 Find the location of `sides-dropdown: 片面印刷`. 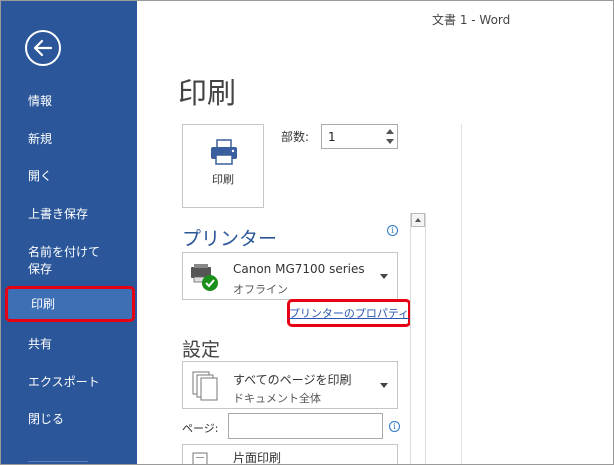

sides-dropdown: 片面印刷 is located at coordinates (290, 454).